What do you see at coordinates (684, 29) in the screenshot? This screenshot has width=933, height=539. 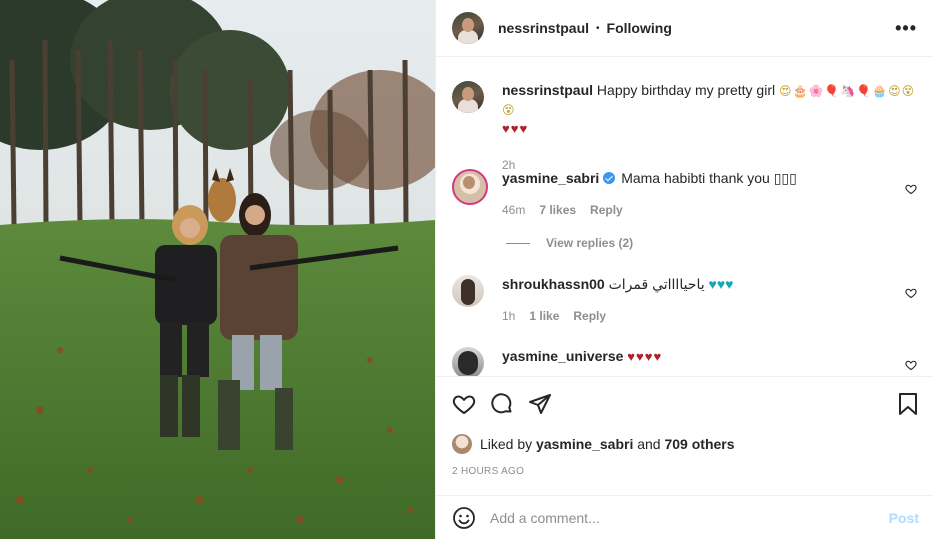 I see `post-header: nessrinstpaul • Following •••` at bounding box center [684, 29].